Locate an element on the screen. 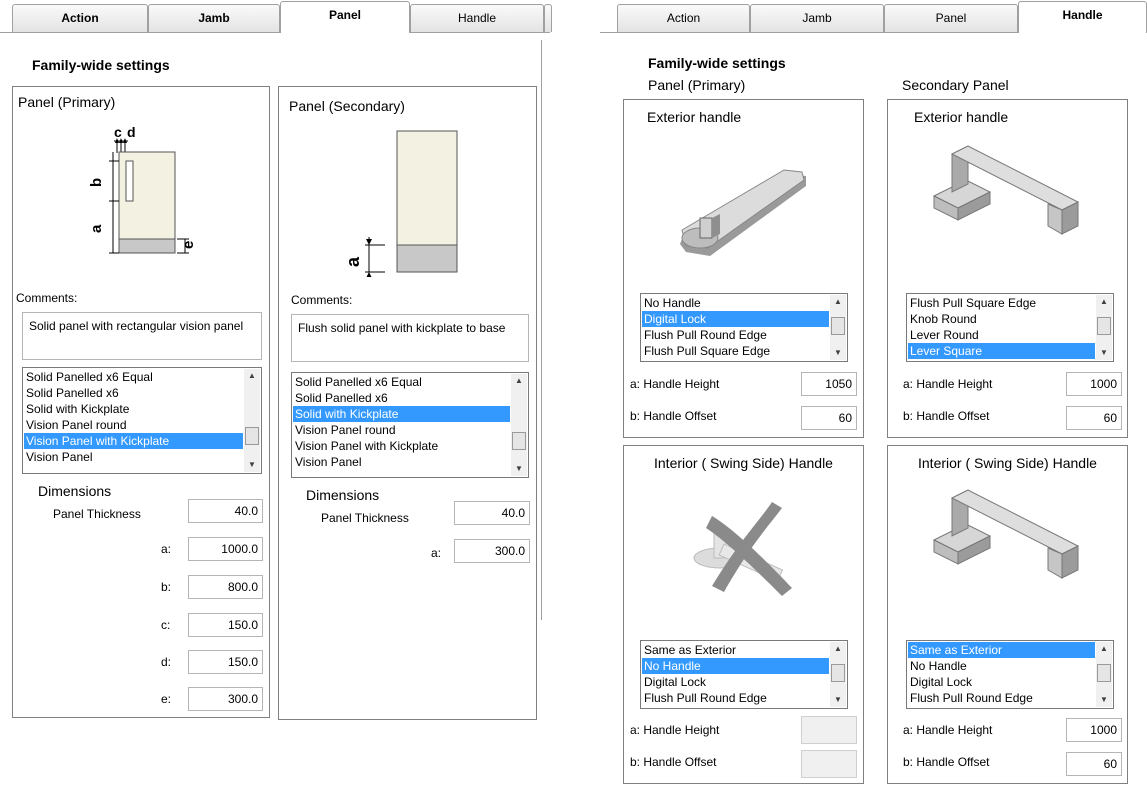 This screenshot has width=1147, height=786. comments-field: Flush solid panel with kickplate to base is located at coordinates (410, 338).